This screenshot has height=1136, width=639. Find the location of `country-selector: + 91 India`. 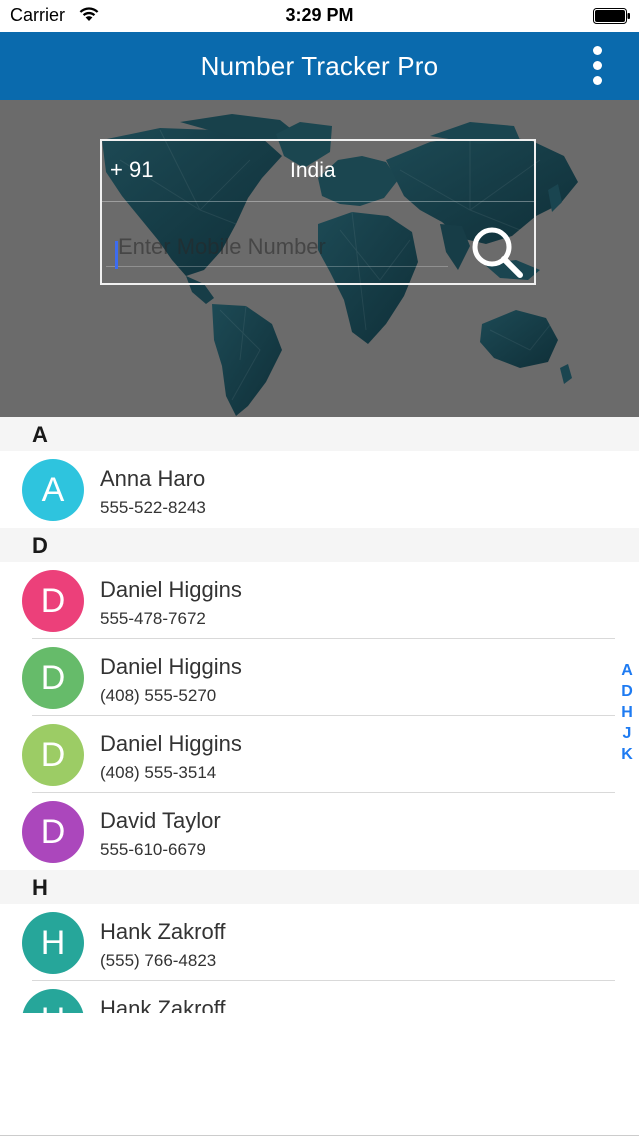

country-selector: + 91 India is located at coordinates (318, 171).